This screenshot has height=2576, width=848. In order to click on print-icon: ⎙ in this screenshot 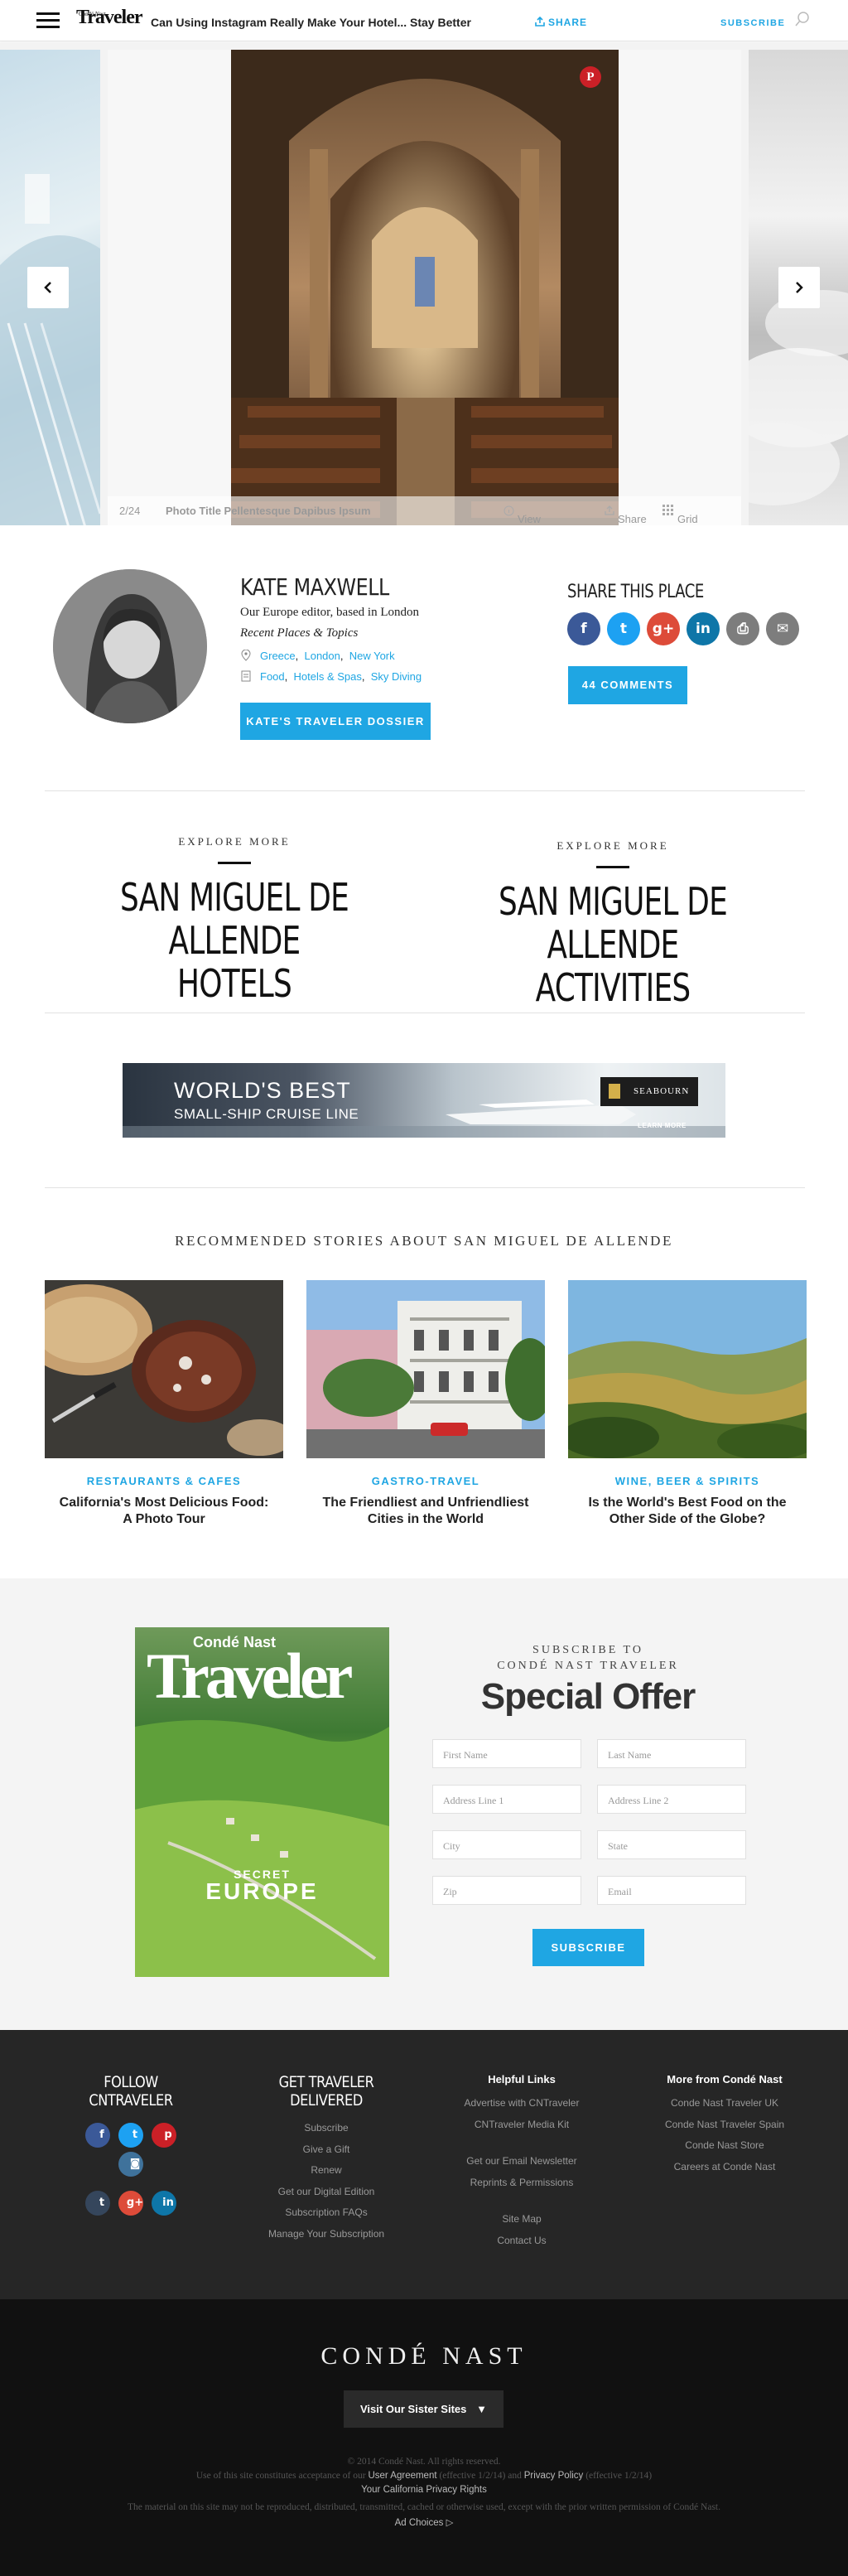, I will do `click(742, 628)`.